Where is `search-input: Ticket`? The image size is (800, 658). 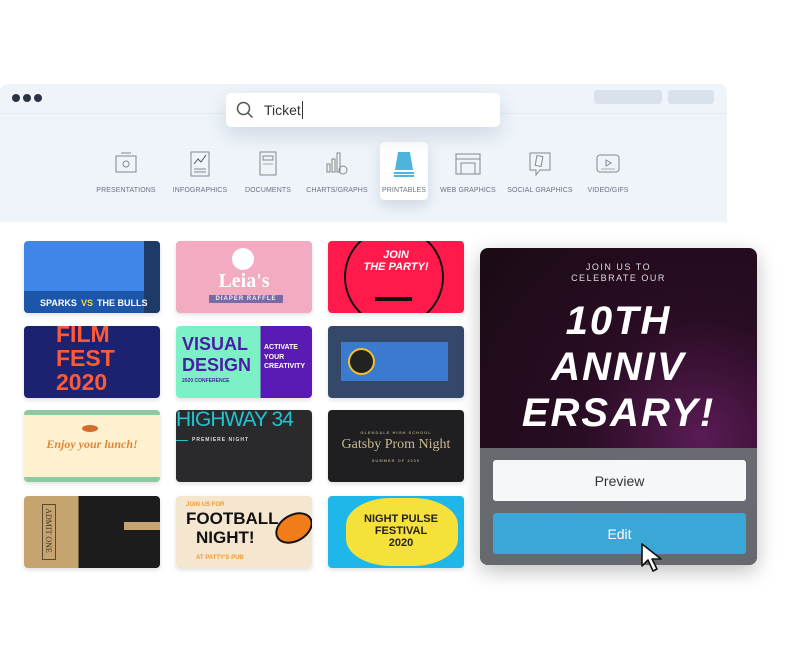
search-input: Ticket is located at coordinates (363, 110).